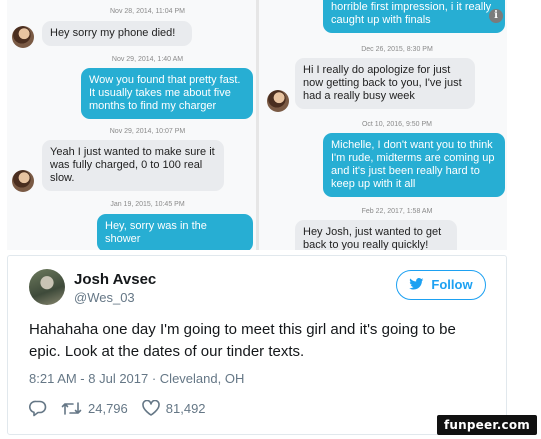  What do you see at coordinates (185, 408) in the screenshot?
I see `like-count: 81,492` at bounding box center [185, 408].